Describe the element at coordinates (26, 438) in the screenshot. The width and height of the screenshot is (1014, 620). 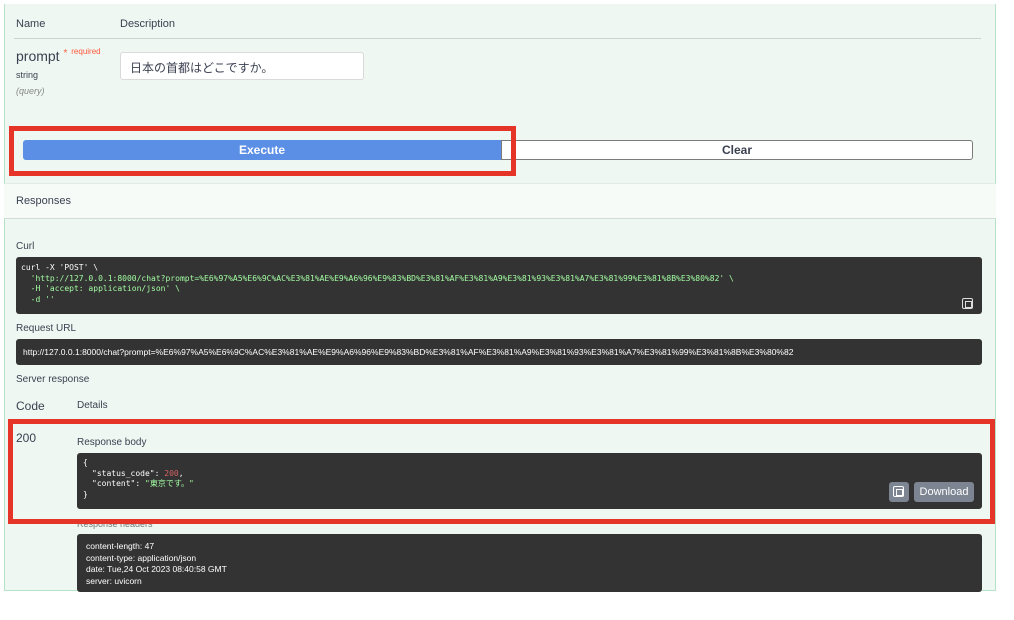
I see `status-code: 200` at that location.